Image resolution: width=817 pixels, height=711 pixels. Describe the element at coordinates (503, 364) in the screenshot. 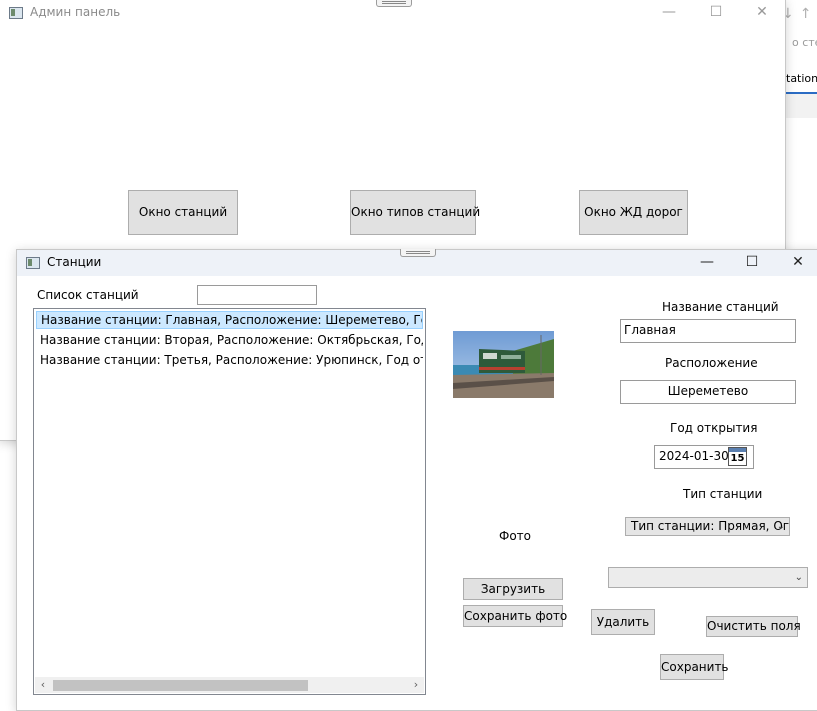

I see `station-photo` at that location.